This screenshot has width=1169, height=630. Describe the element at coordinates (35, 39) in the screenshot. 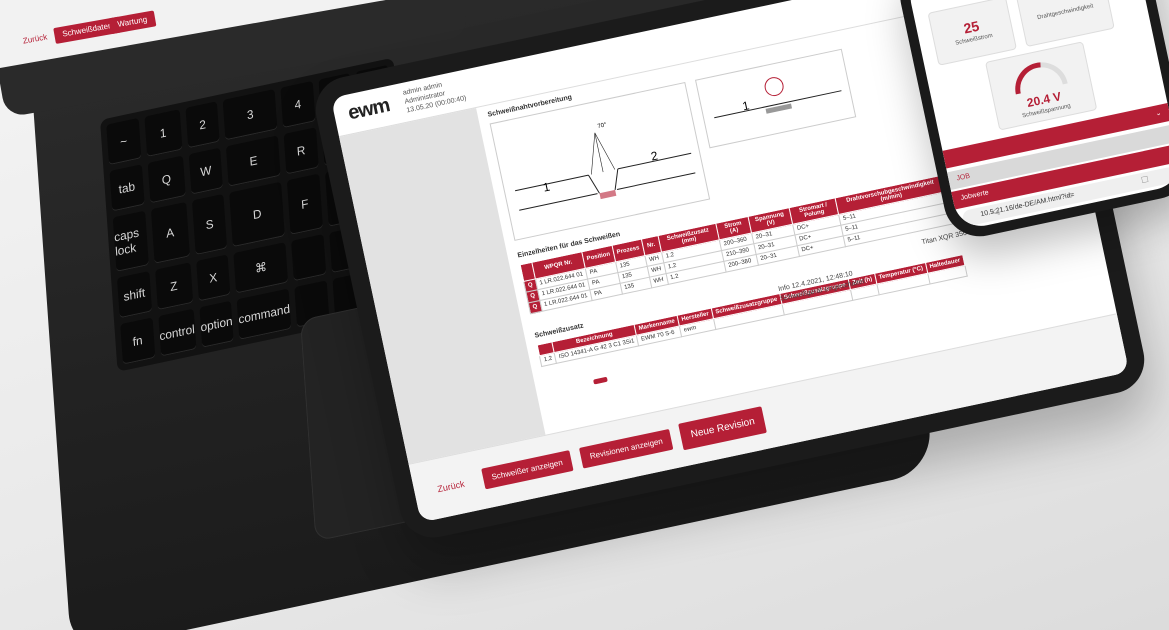

I see `laptop-back-button: Zurück` at that location.